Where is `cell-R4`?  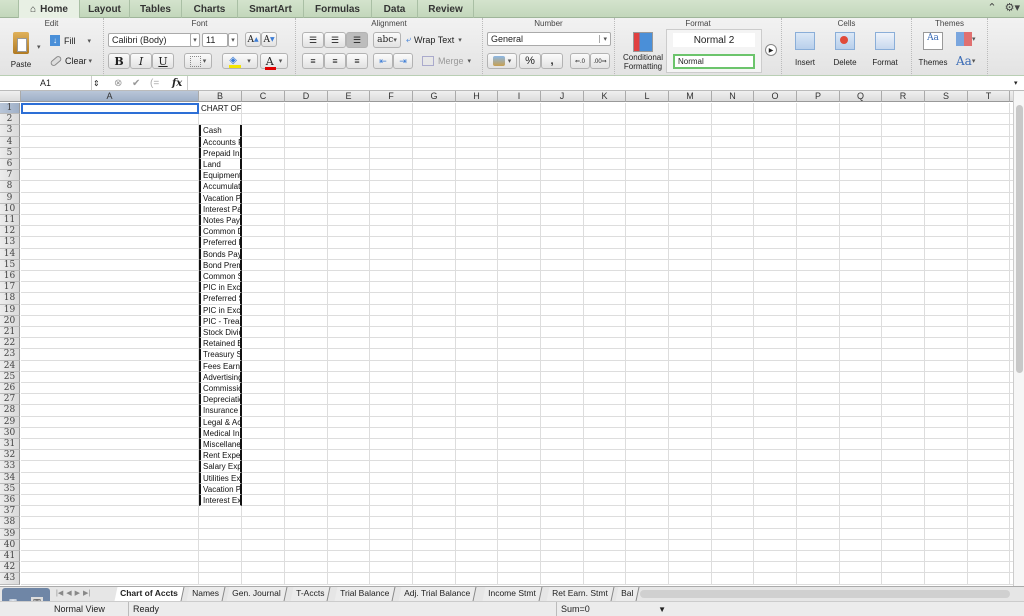
cell-R4 is located at coordinates (903, 142).